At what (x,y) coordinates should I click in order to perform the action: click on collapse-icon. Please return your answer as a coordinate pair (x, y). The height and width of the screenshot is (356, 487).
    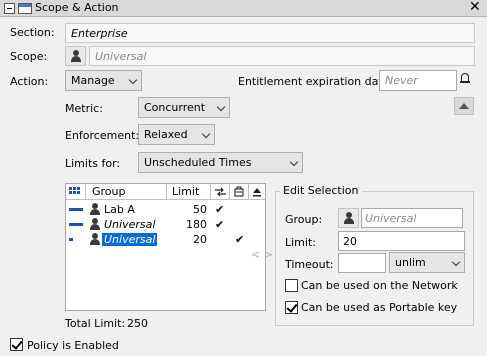
    Looking at the image, I should click on (9, 8).